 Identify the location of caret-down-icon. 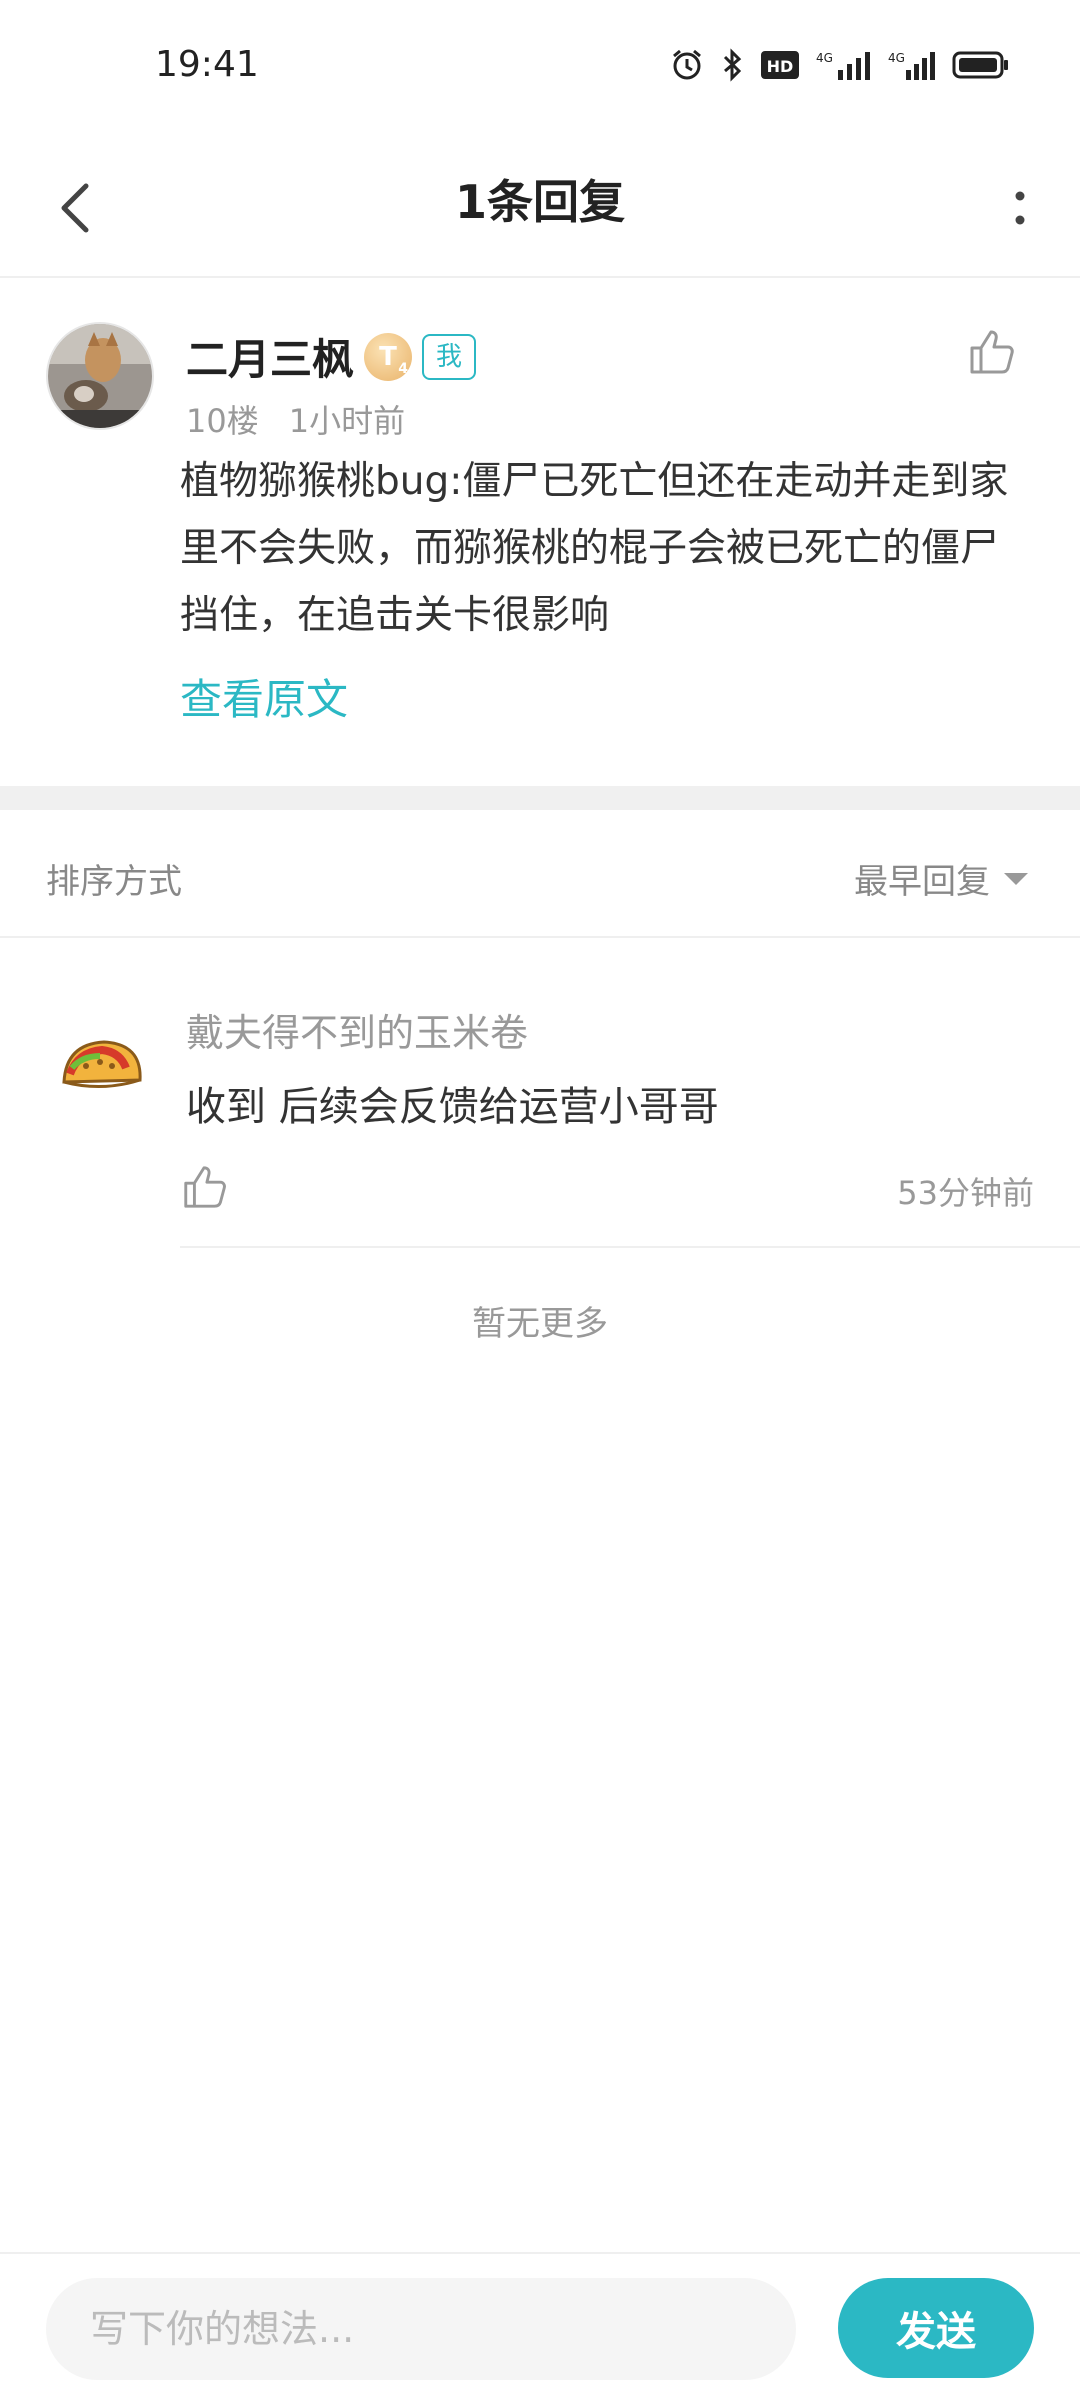
(1016, 878).